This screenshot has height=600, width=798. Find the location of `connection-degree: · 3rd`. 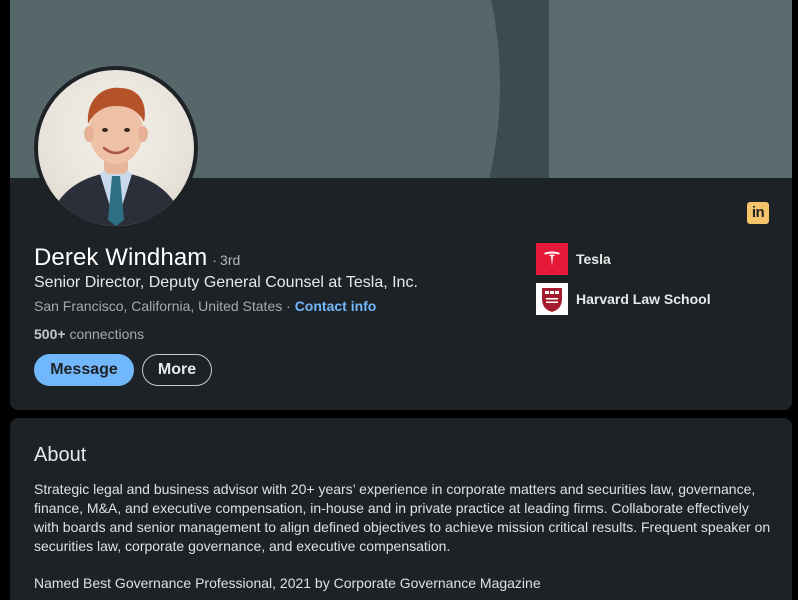

connection-degree: · 3rd is located at coordinates (226, 260).